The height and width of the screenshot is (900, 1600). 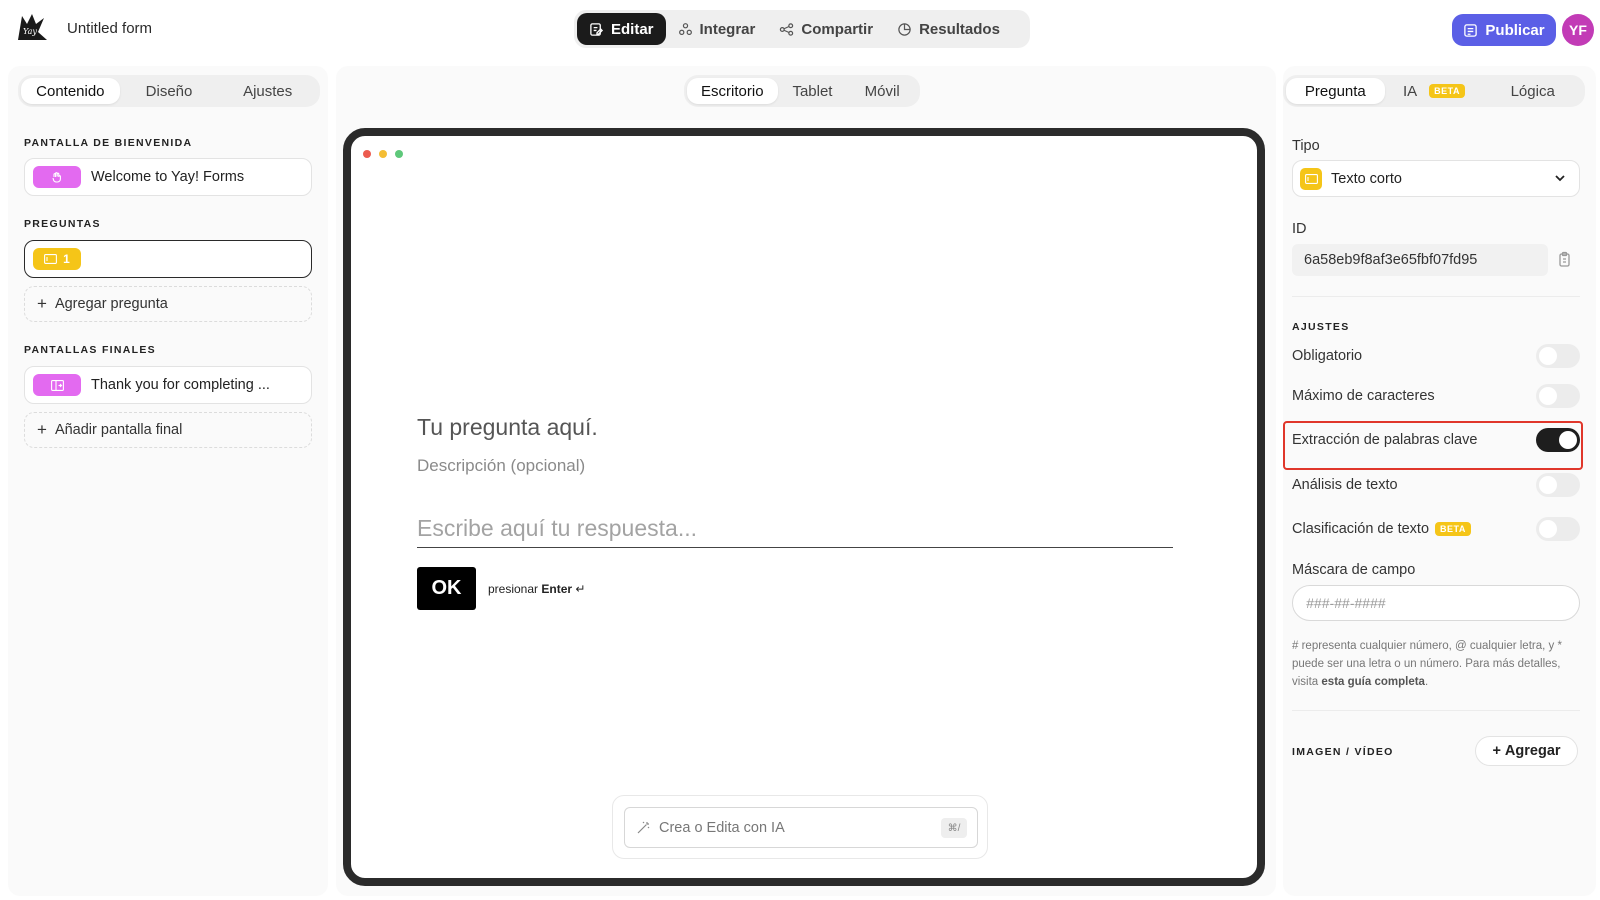 I want to click on max-chars-toggle, so click(x=1558, y=396).